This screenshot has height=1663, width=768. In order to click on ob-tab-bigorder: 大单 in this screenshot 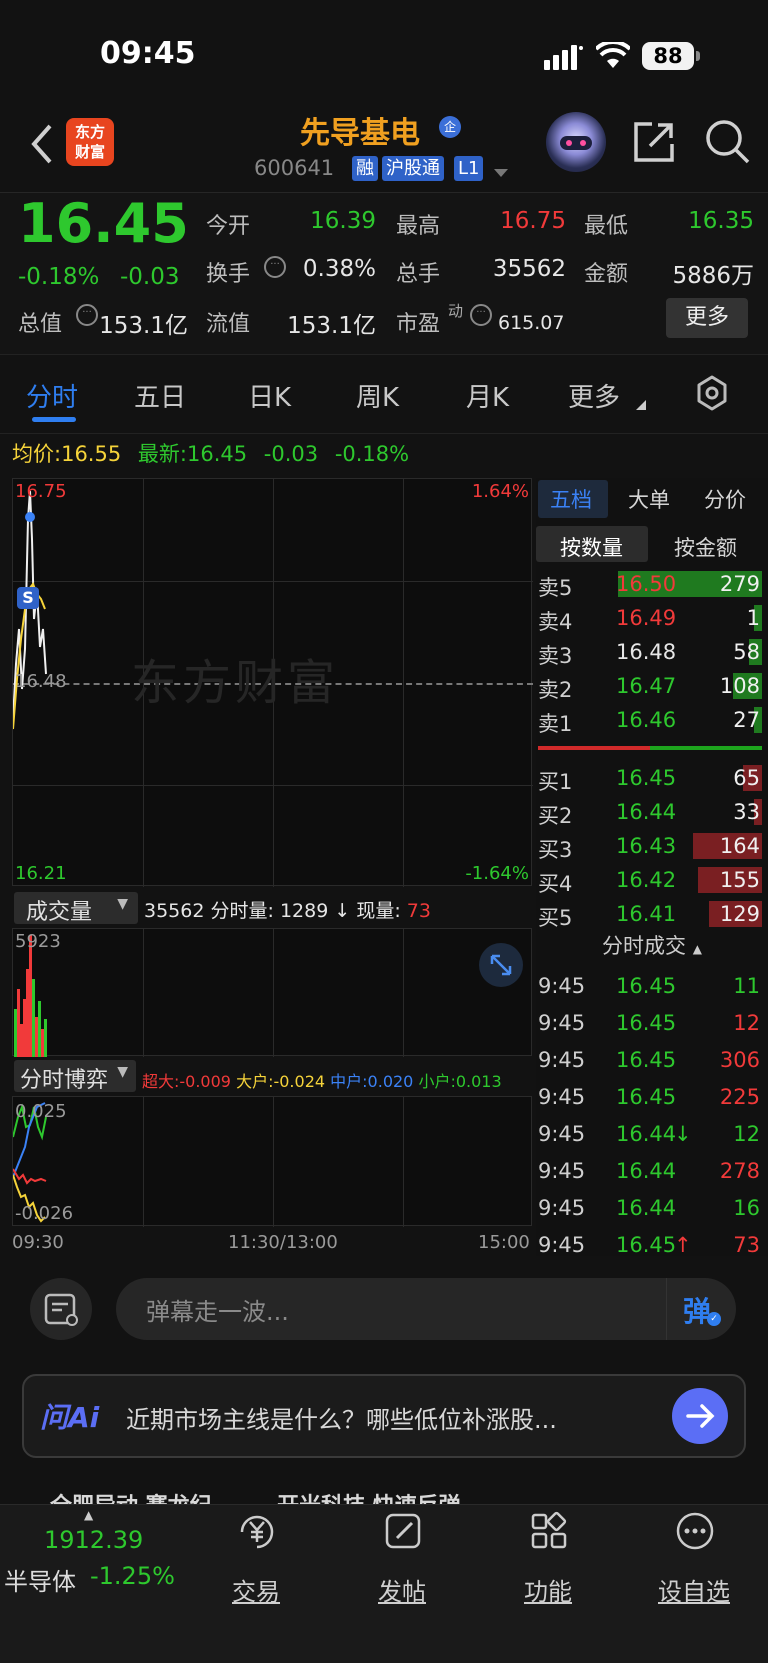, I will do `click(649, 499)`.